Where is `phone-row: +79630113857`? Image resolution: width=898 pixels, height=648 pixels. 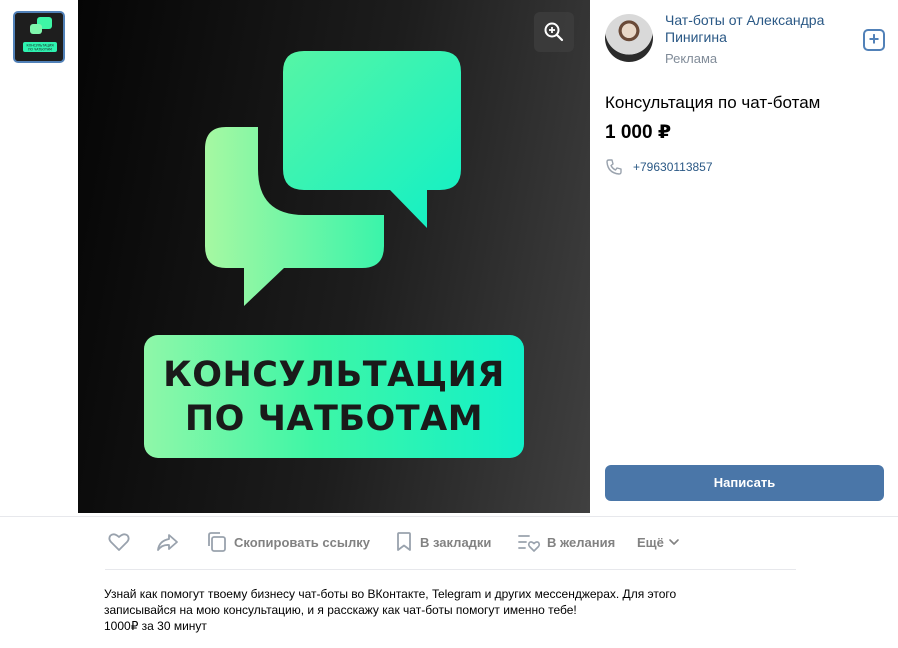
phone-row: +79630113857 is located at coordinates (659, 167).